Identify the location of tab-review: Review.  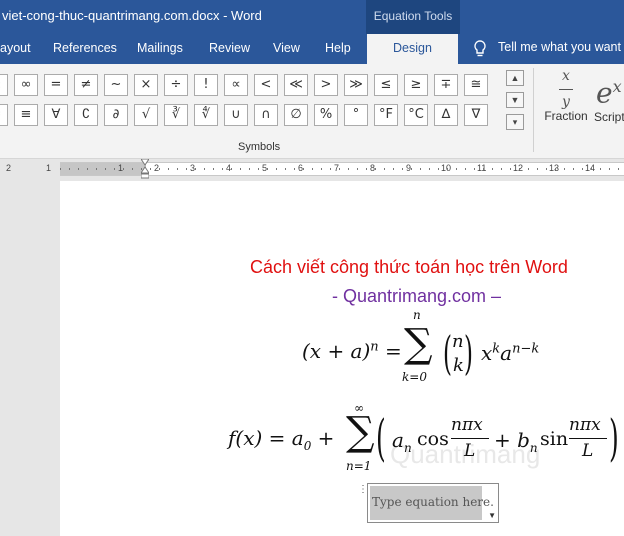
(229, 48).